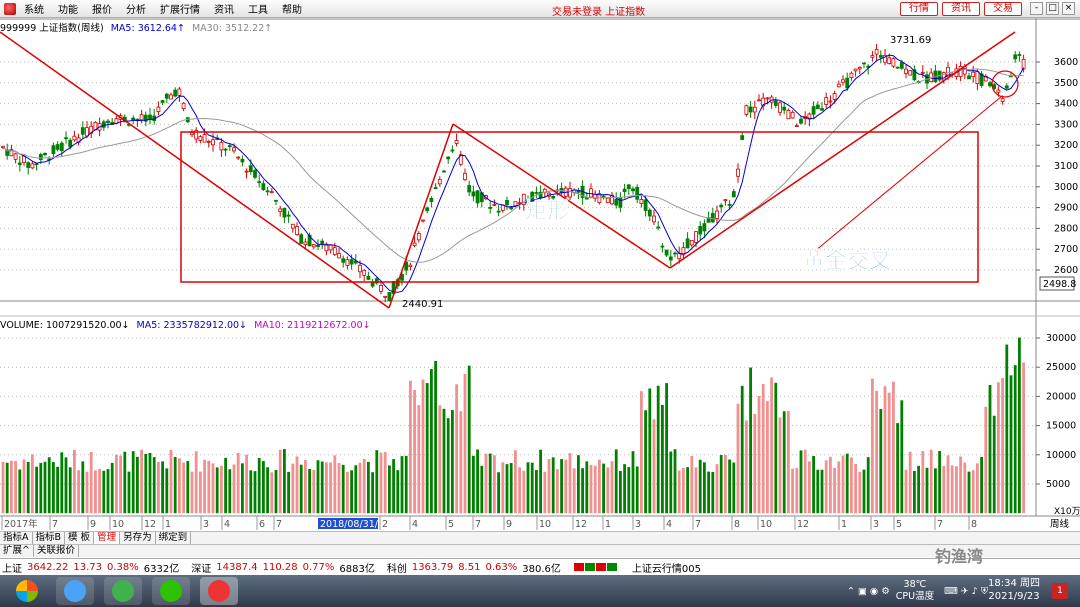 The image size is (1080, 607). I want to click on tab-indicator-a: 指标A, so click(16, 538).